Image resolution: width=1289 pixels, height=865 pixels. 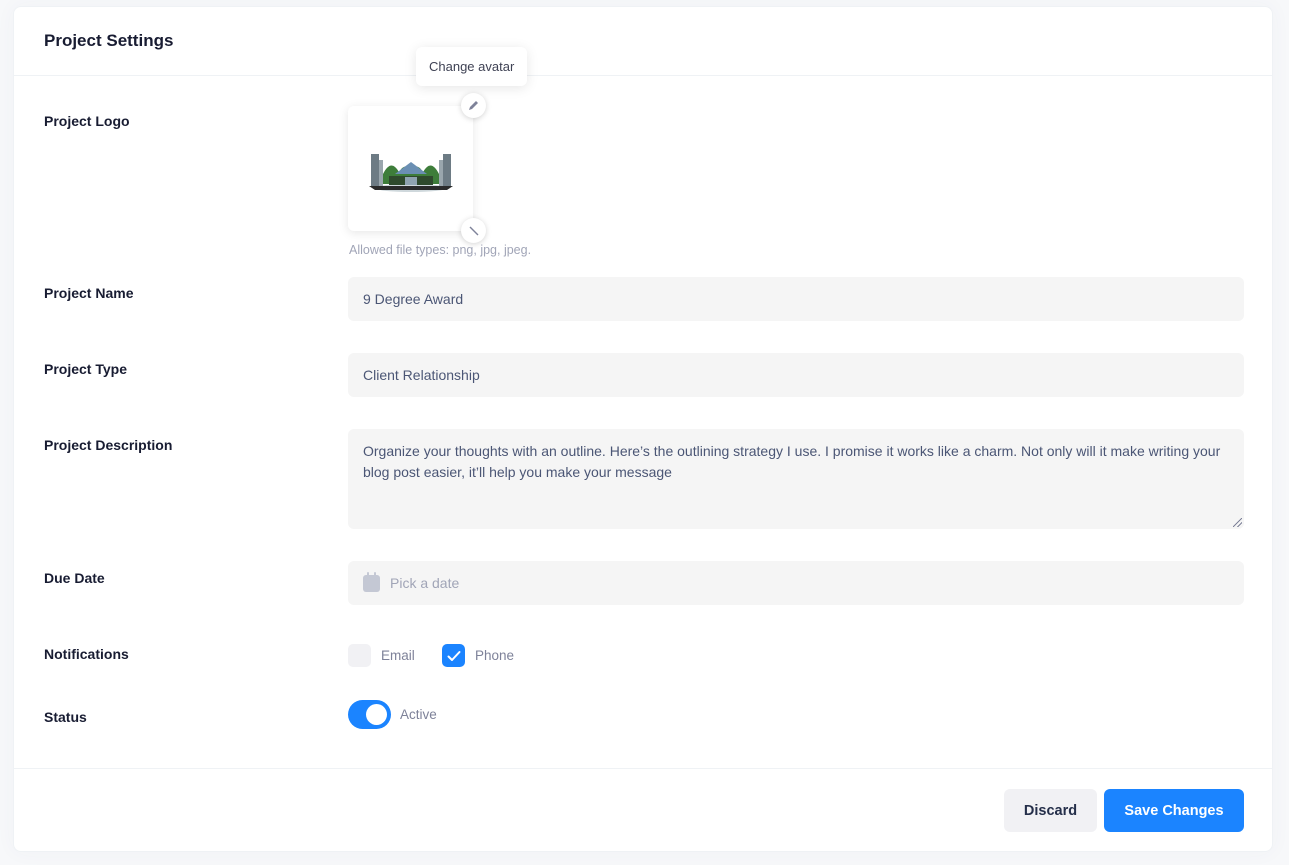 I want to click on pencil-icon, so click(x=473, y=105).